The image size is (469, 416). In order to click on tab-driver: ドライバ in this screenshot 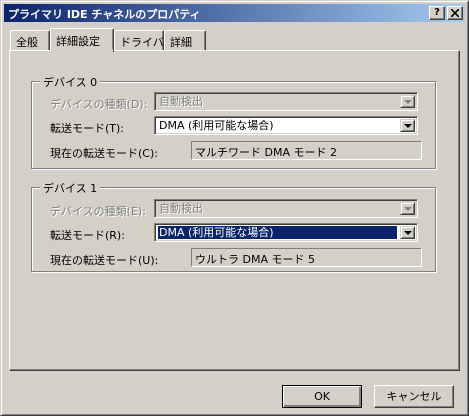, I will do `click(139, 40)`.